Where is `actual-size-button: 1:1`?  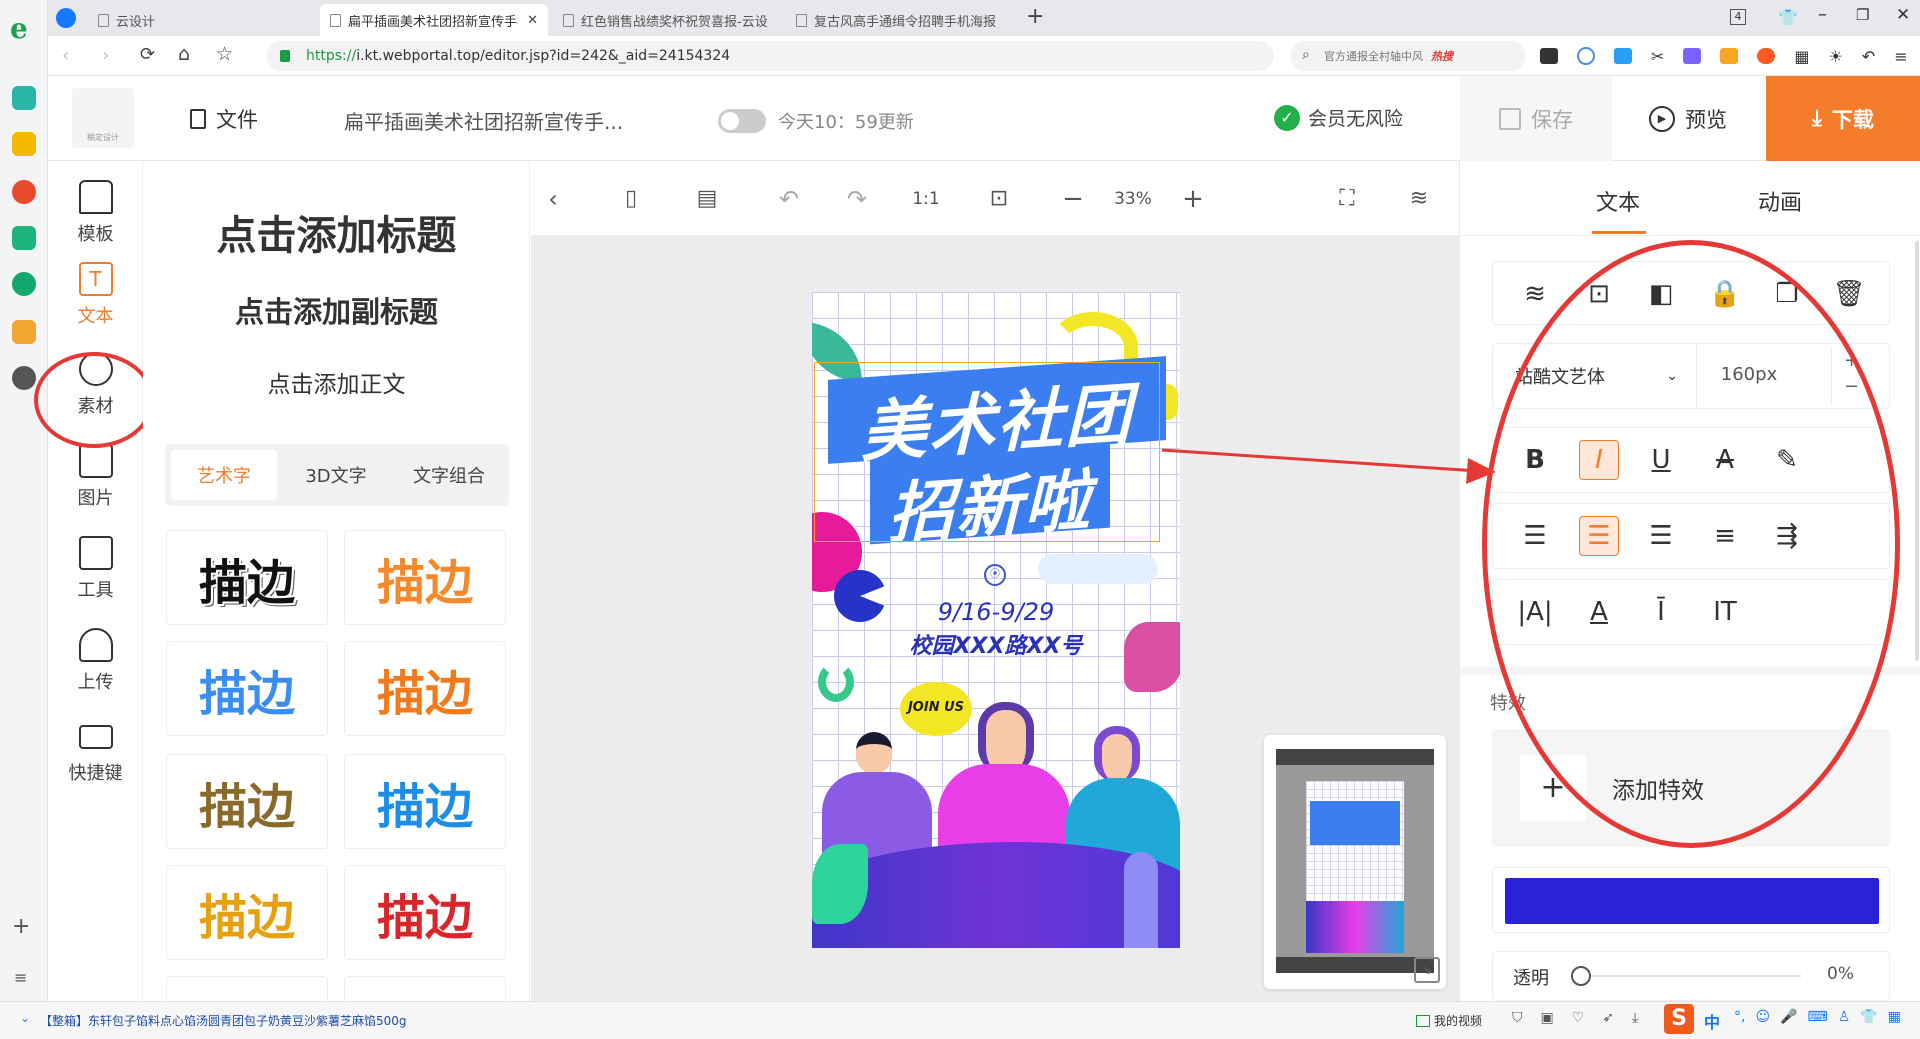 actual-size-button: 1:1 is located at coordinates (926, 198).